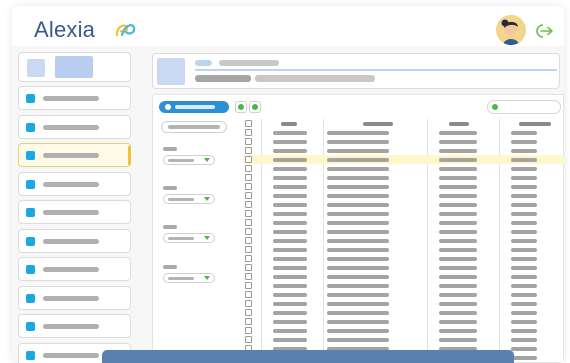 This screenshot has height=363, width=570. I want to click on user-avatar, so click(511, 30).